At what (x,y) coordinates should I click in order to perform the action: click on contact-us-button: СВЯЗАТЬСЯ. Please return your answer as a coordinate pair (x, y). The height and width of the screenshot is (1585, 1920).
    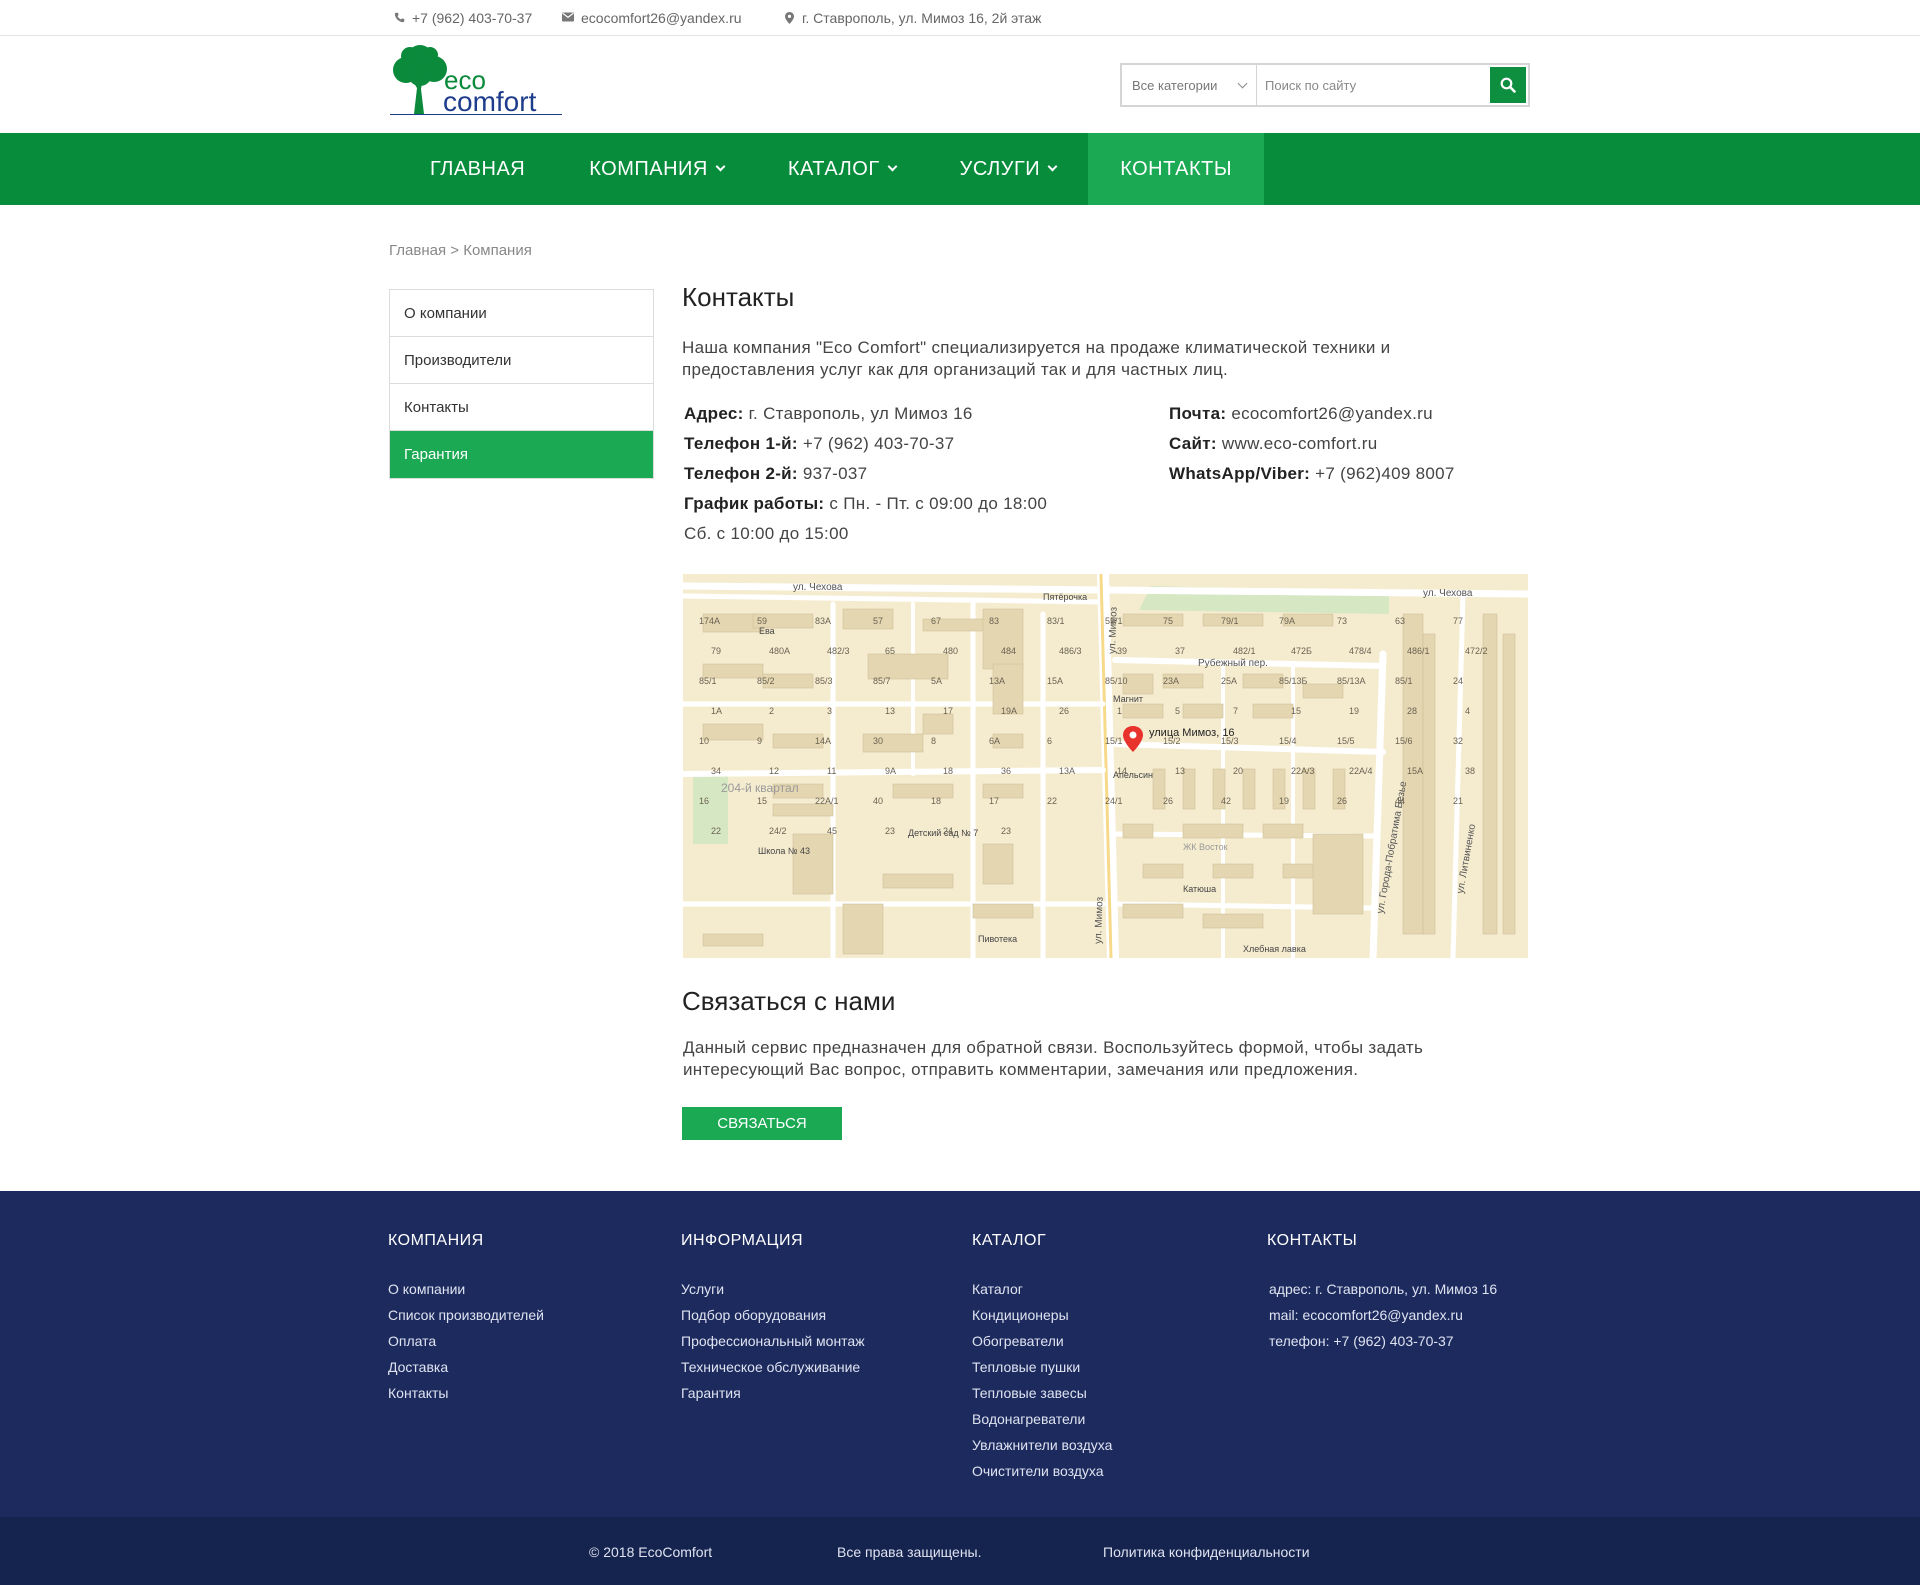
    Looking at the image, I should click on (762, 1123).